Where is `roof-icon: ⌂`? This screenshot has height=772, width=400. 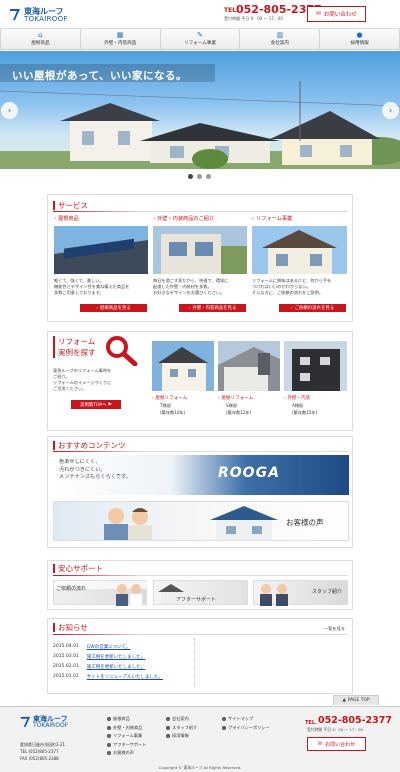 roof-icon: ⌂ is located at coordinates (40, 35).